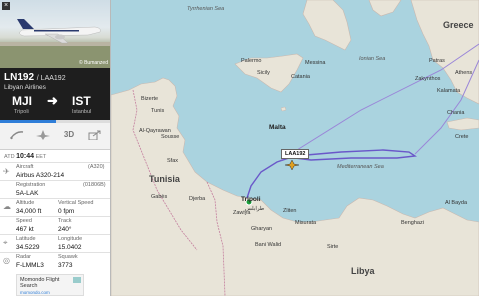 This screenshot has width=479, height=296. I want to click on radar-icon: ◎, so click(6, 260).